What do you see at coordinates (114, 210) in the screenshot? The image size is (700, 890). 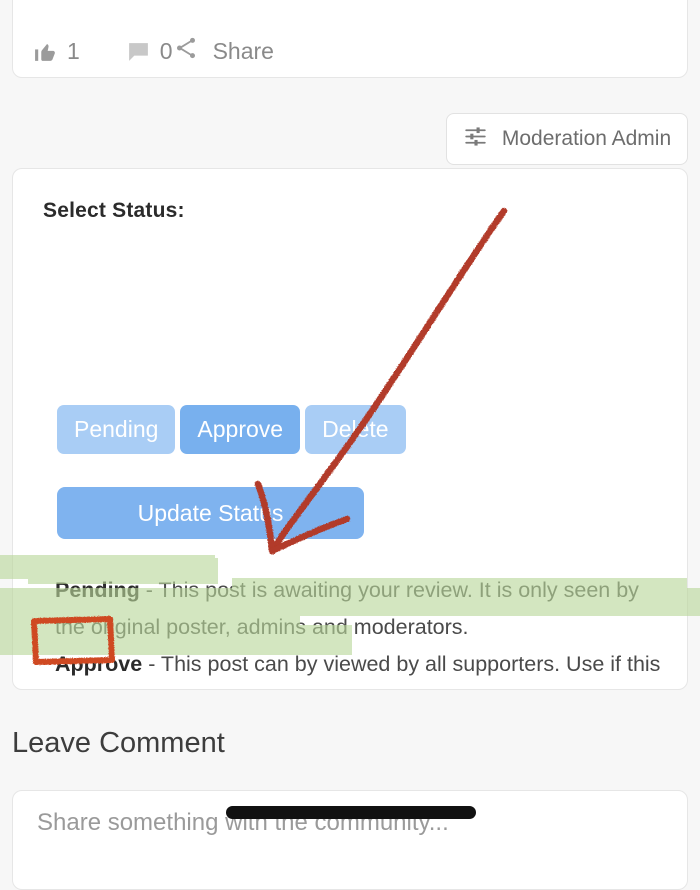 I see `select-status-label: Select Status:` at bounding box center [114, 210].